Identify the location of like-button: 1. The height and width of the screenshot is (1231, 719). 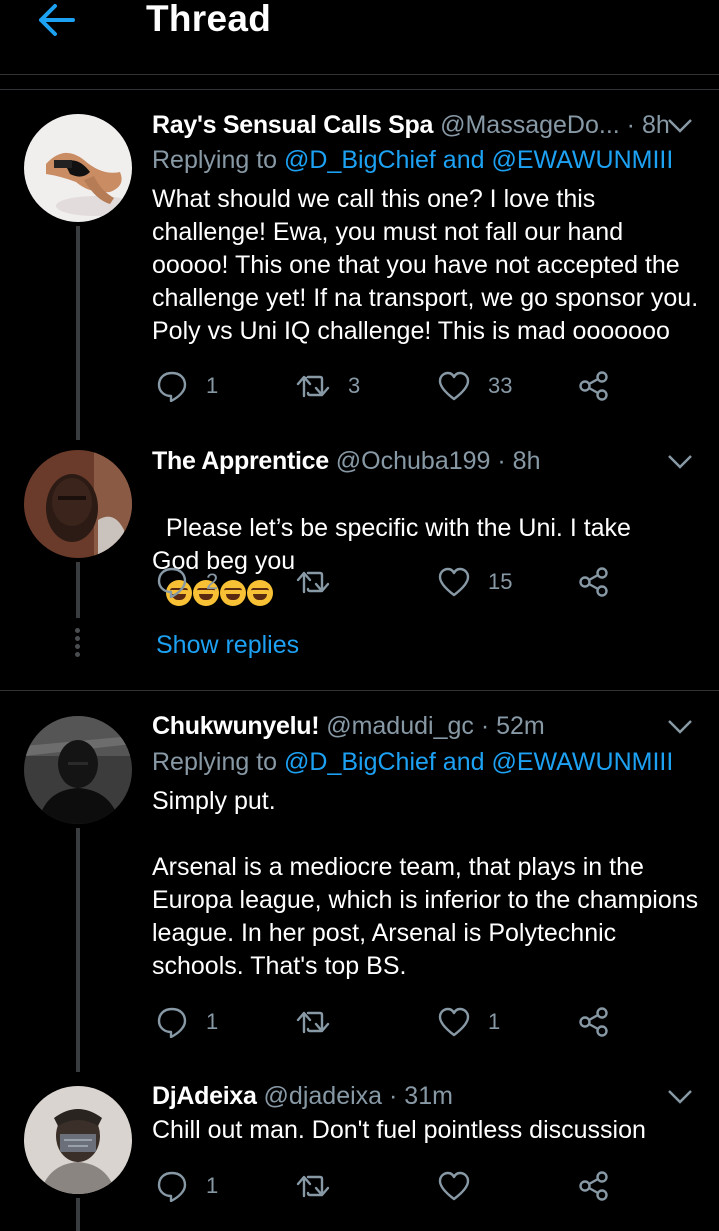
(469, 1022).